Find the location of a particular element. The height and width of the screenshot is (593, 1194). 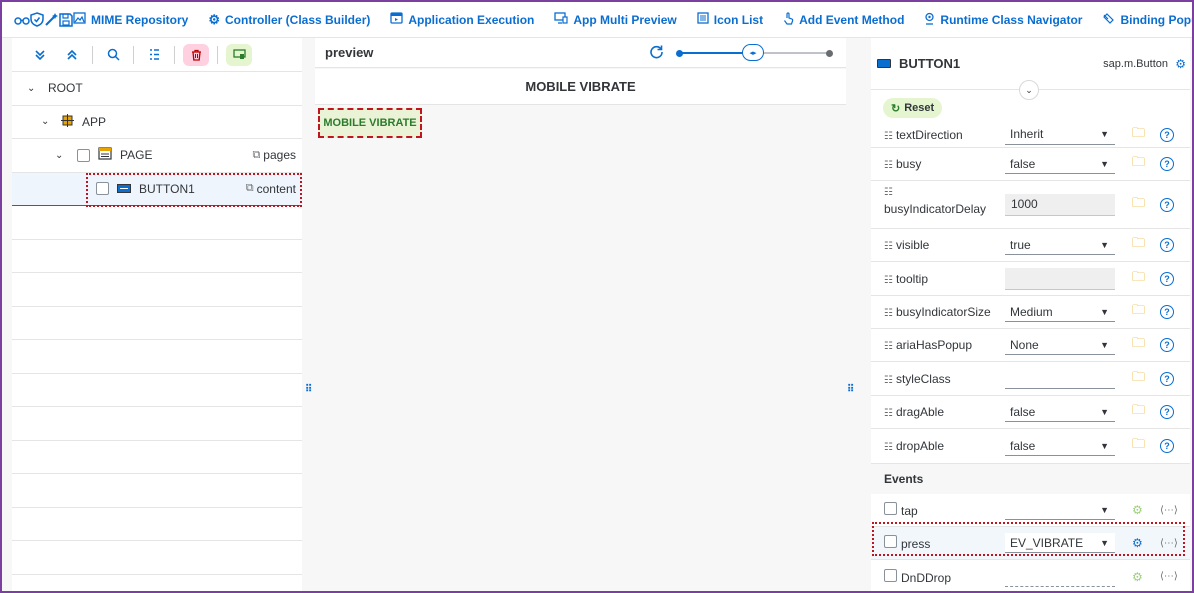

tree-node-app: ⌄ APP is located at coordinates (157, 122).